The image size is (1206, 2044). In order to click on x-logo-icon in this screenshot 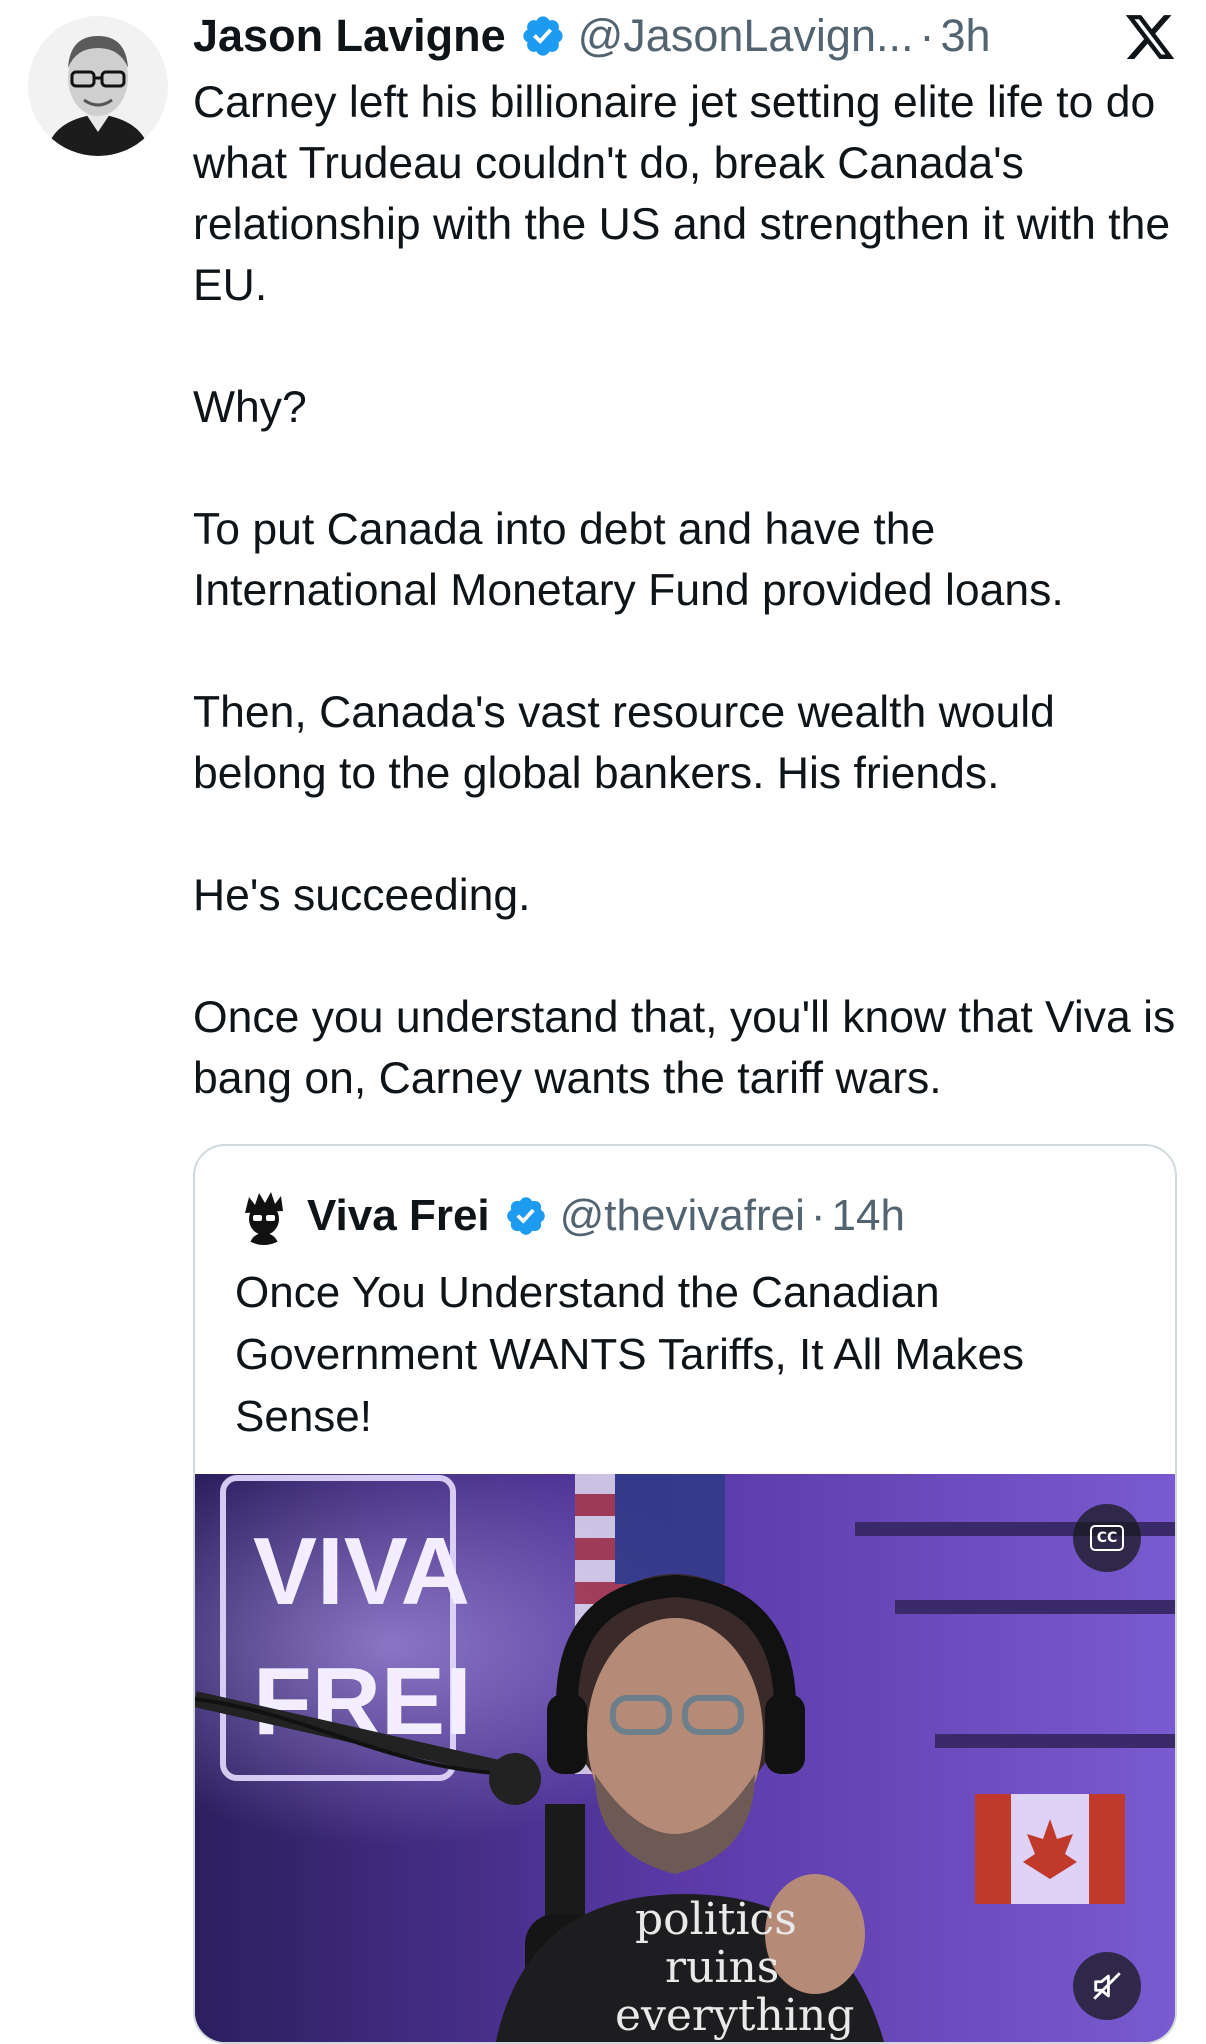, I will do `click(1150, 37)`.